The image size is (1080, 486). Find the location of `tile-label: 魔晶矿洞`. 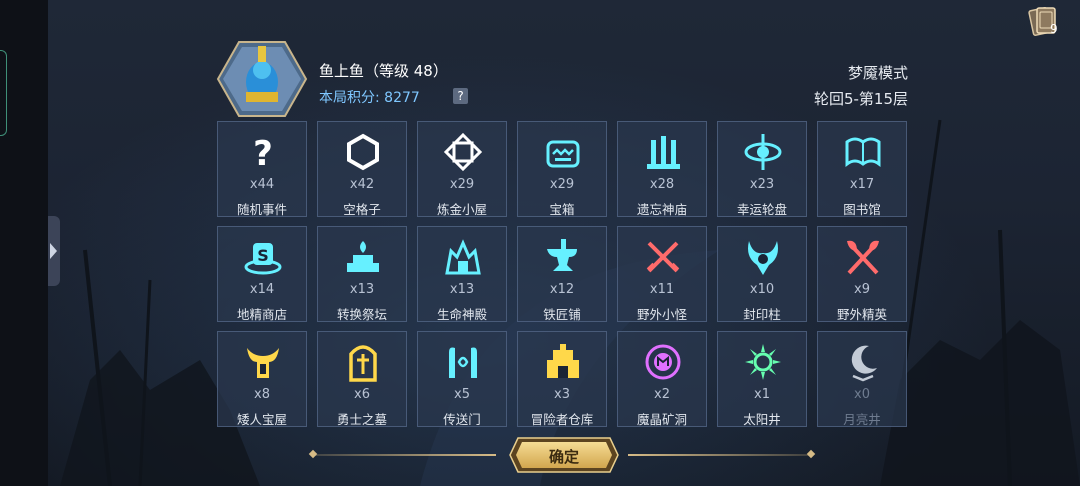

tile-label: 魔晶矿洞 is located at coordinates (661, 419).